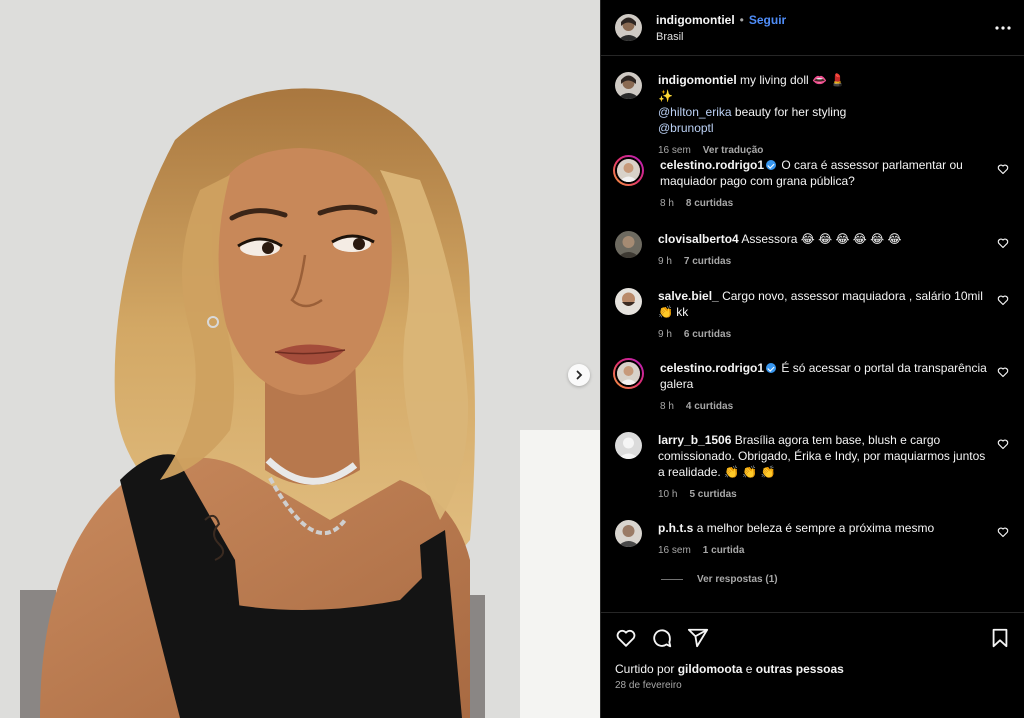  Describe the element at coordinates (645, 669) in the screenshot. I see `liked-by-prefix: Curtido por` at that location.